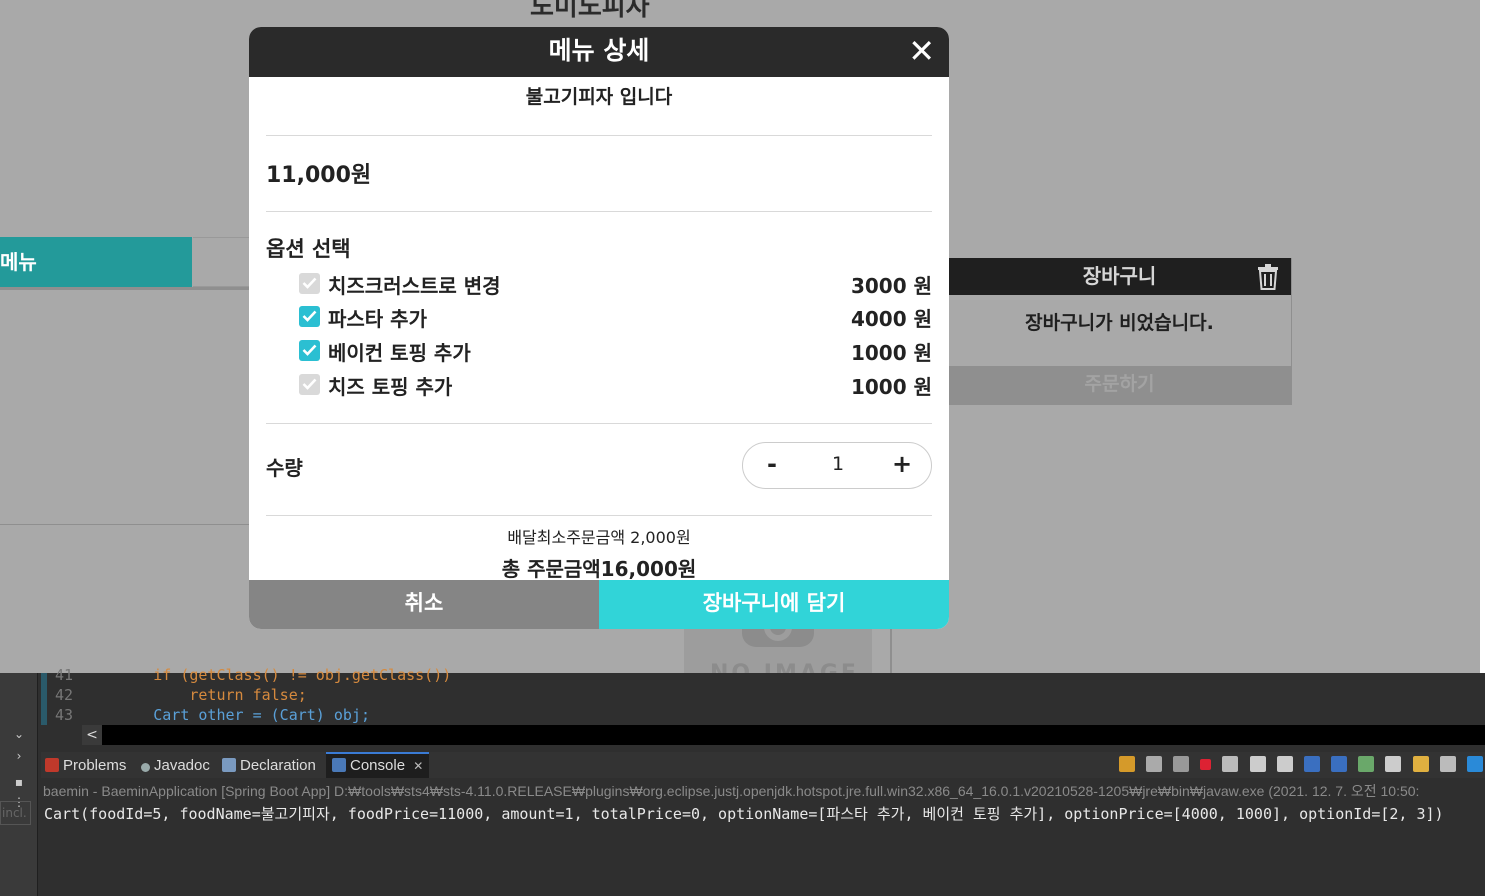 The height and width of the screenshot is (896, 1485). What do you see at coordinates (19, 756) in the screenshot?
I see `chevron-right-icon: ›` at bounding box center [19, 756].